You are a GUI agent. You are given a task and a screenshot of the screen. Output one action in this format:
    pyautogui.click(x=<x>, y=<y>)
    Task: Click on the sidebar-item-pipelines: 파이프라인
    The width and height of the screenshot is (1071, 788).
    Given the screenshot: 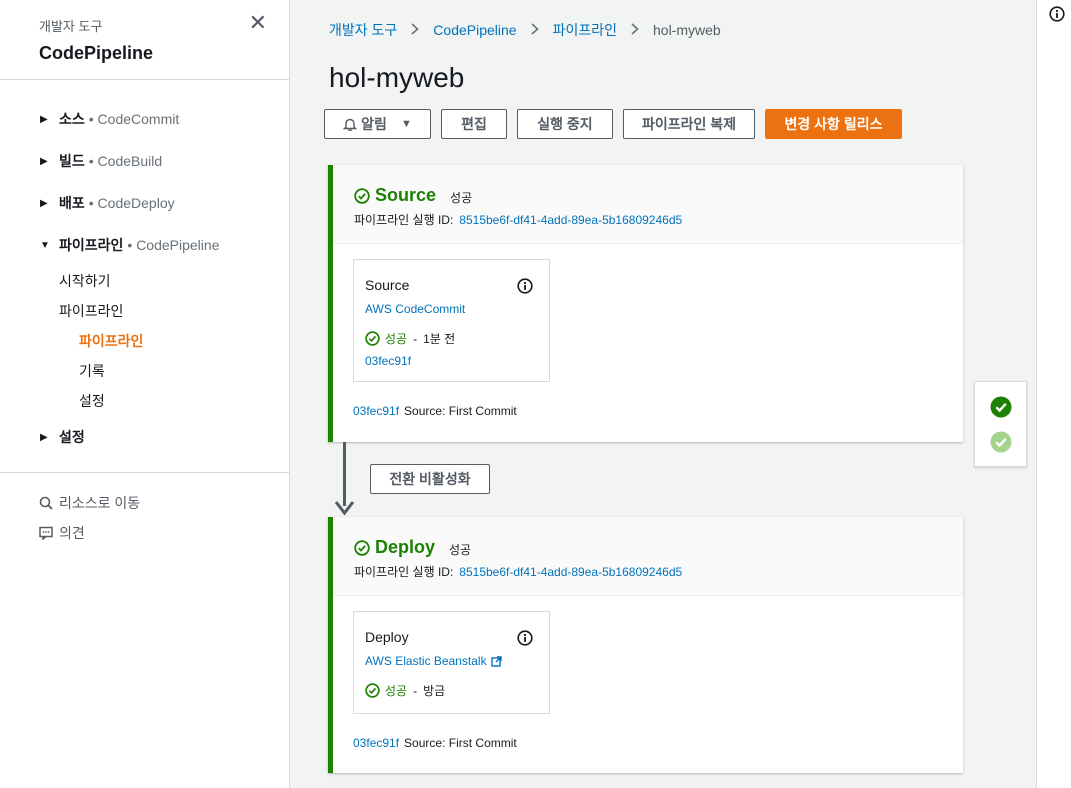 What is the action you would take?
    pyautogui.click(x=144, y=311)
    